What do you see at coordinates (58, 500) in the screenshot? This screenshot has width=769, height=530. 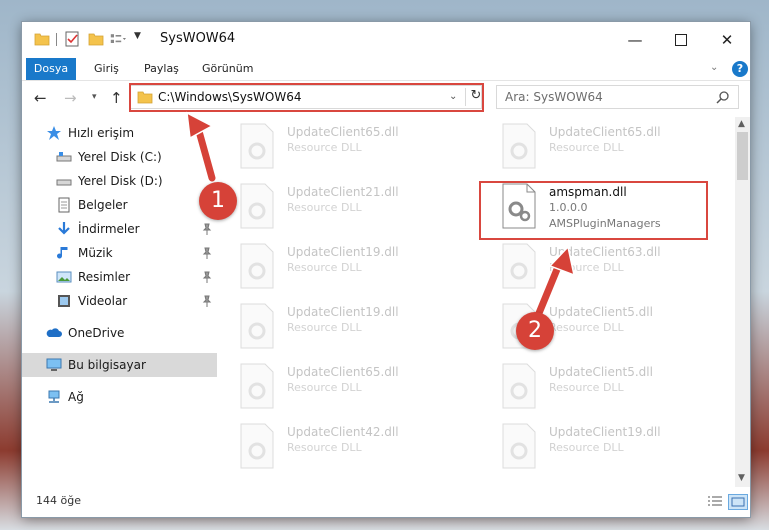 I see `item-count: 144 öğe` at bounding box center [58, 500].